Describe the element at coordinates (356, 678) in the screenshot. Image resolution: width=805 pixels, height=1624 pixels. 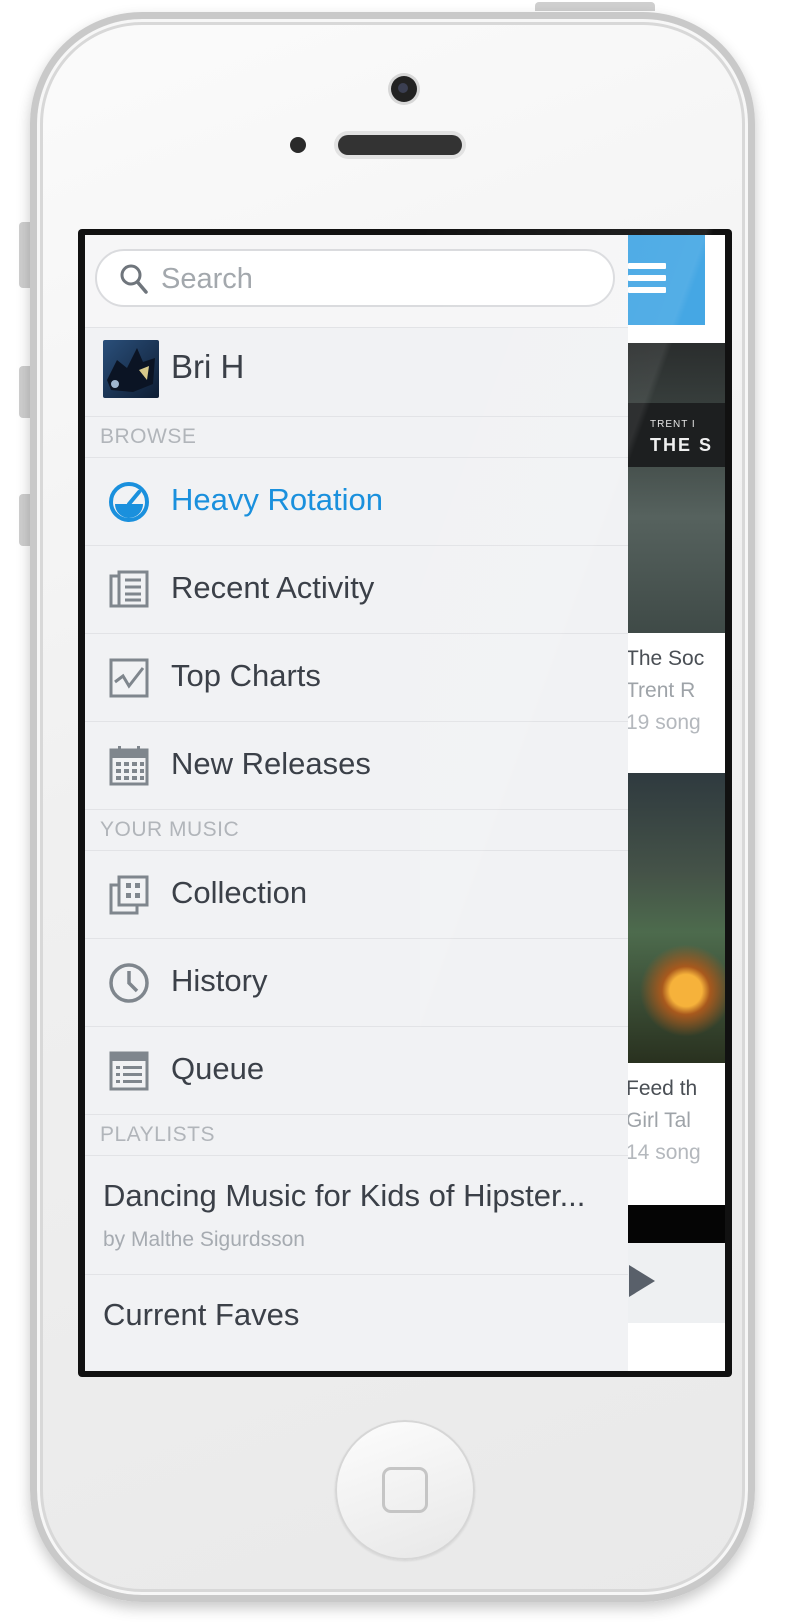
I see `nav-item-top-charts: Top Charts` at that location.